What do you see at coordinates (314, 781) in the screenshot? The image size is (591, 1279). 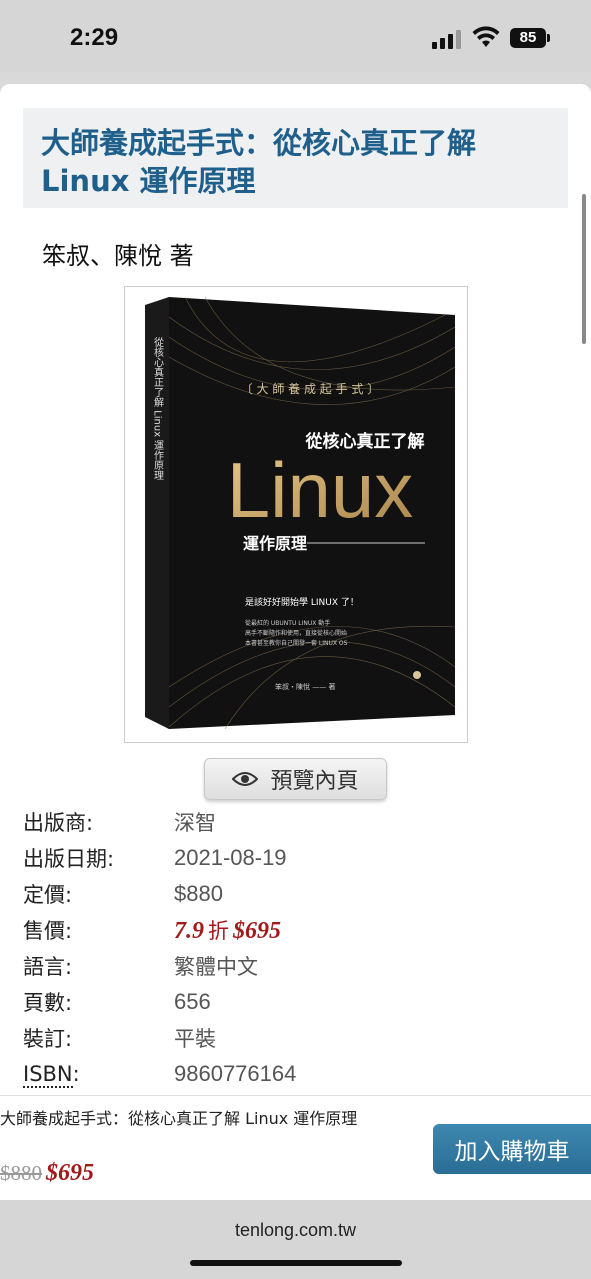 I see `preview-pages-label: 預覽內頁` at bounding box center [314, 781].